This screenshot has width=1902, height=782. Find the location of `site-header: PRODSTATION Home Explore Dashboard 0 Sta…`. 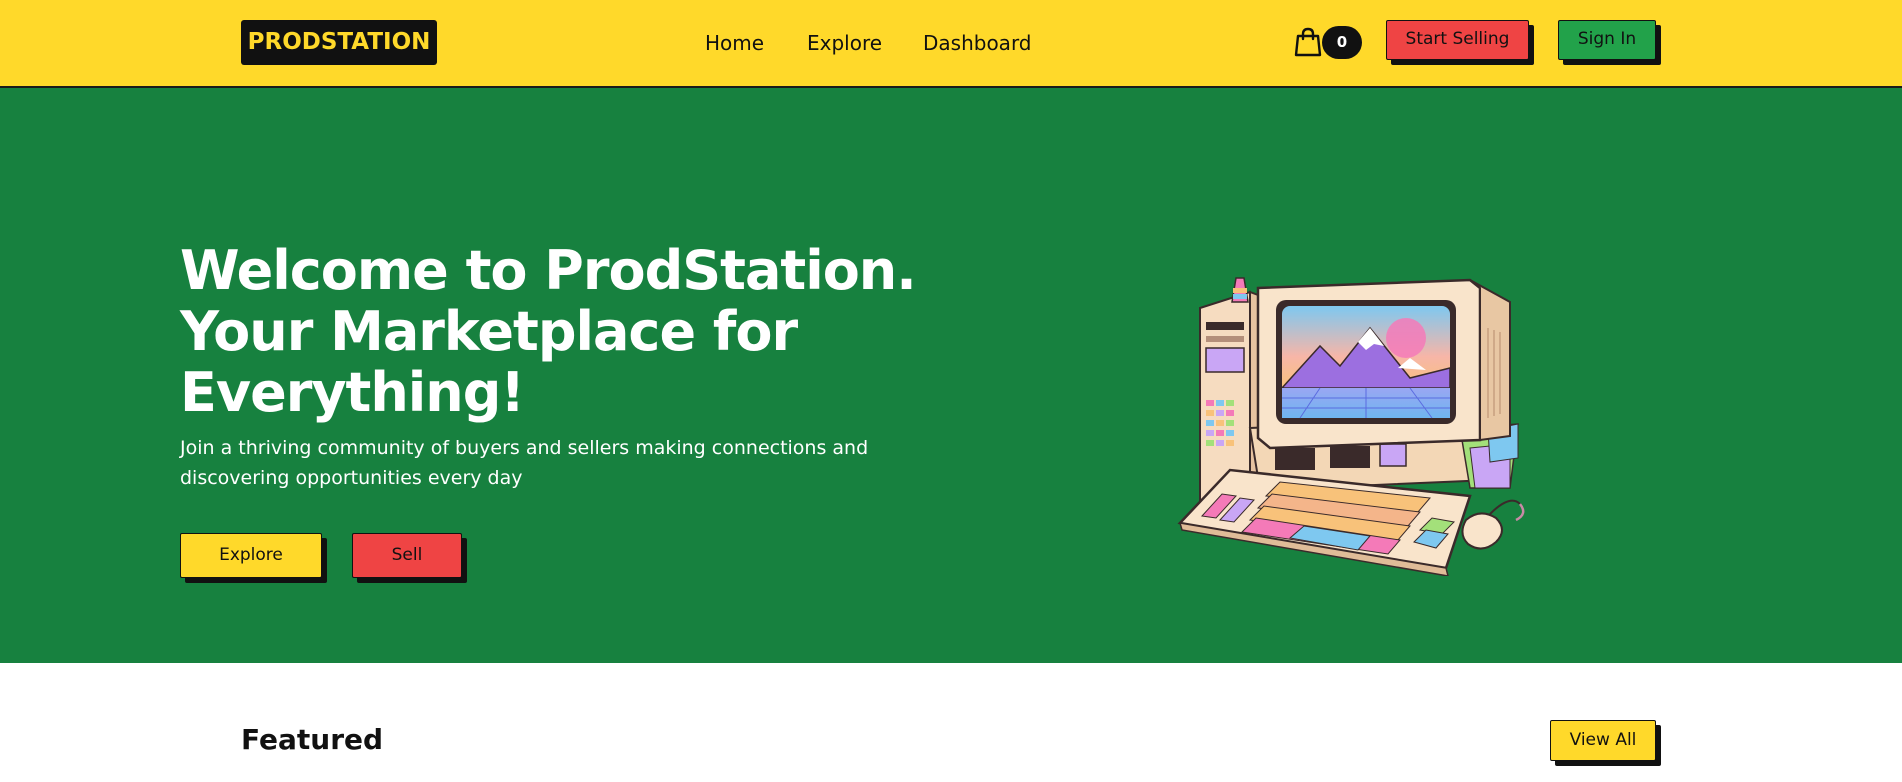

site-header: PRODSTATION Home Explore Dashboard 0 Sta… is located at coordinates (951, 44).